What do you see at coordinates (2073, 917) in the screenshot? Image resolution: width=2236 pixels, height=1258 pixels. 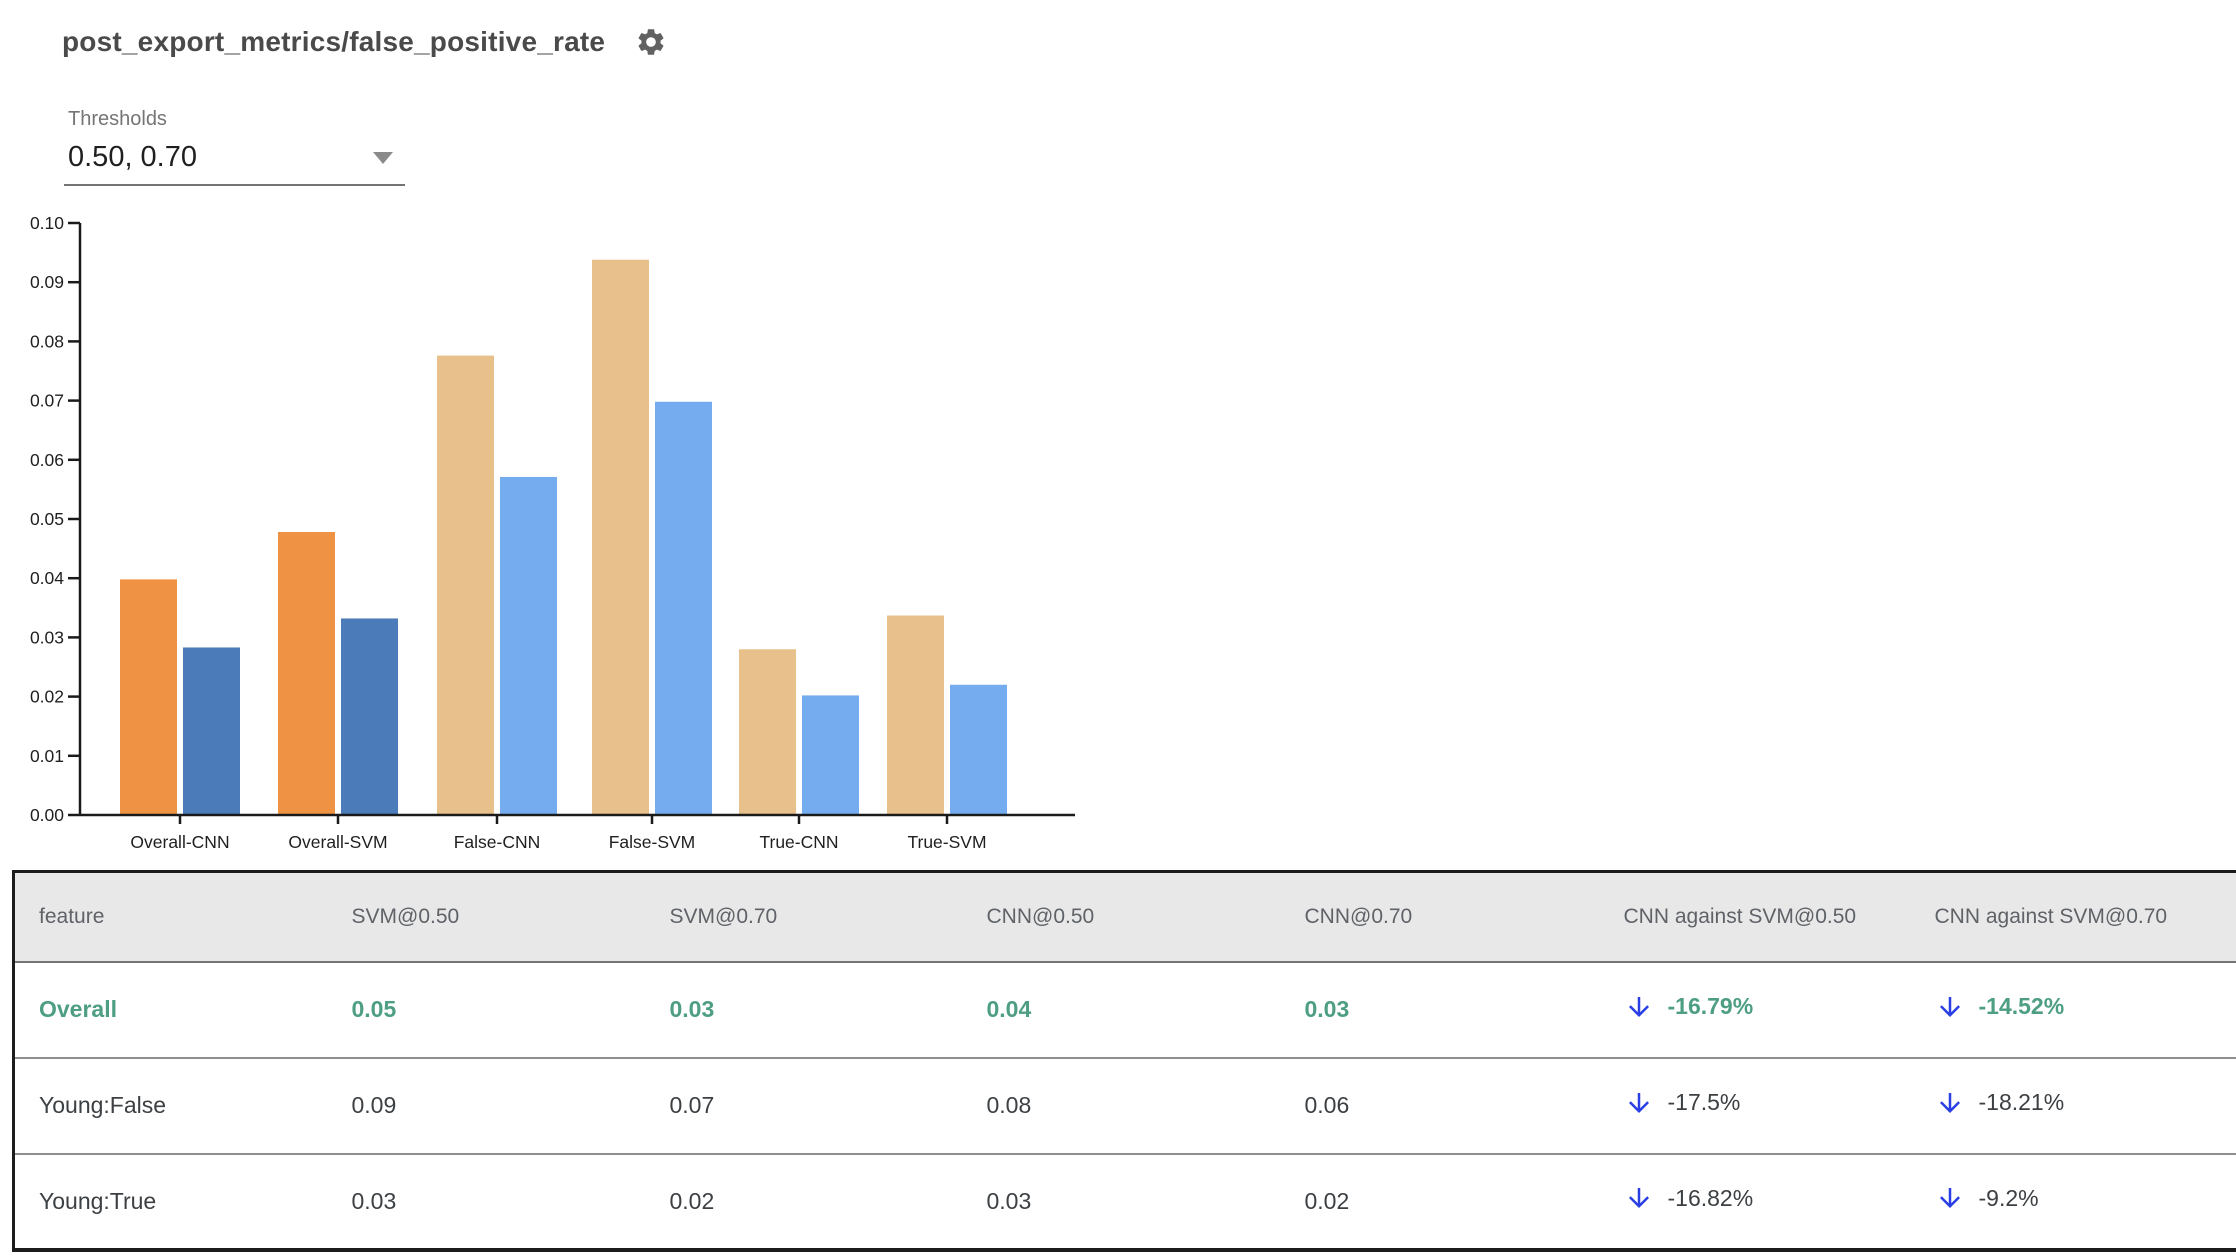 I see `col-header-cnn-vs-svm-070: CNN against SVM@0.70` at bounding box center [2073, 917].